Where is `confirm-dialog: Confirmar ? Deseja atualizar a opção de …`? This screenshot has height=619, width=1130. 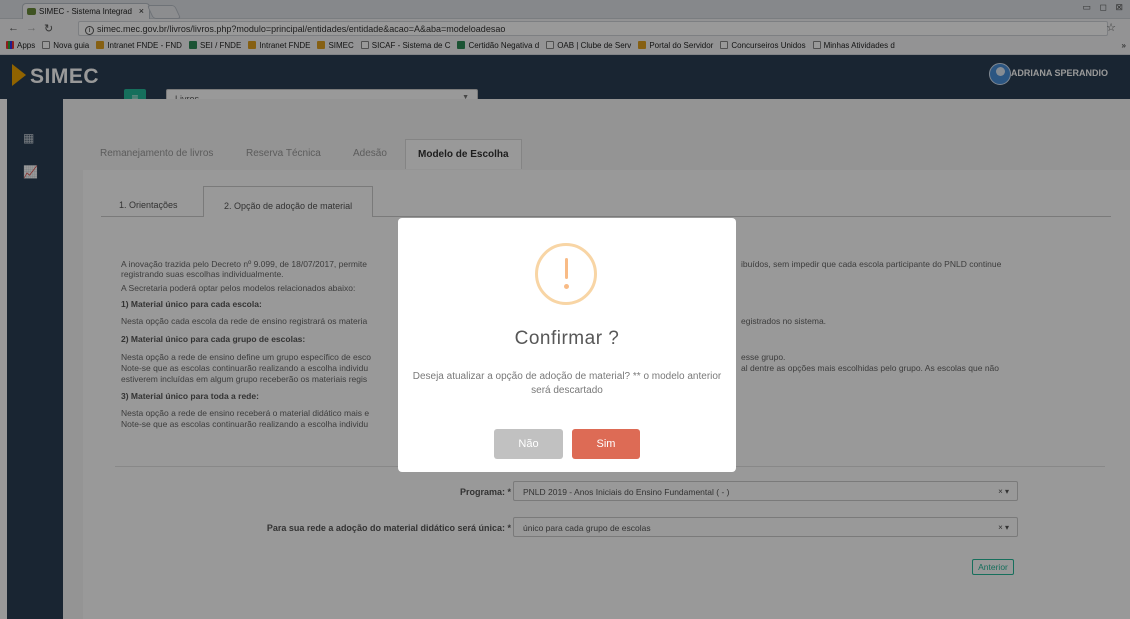
confirm-dialog: Confirmar ? Deseja atualizar a opção de … is located at coordinates (567, 345).